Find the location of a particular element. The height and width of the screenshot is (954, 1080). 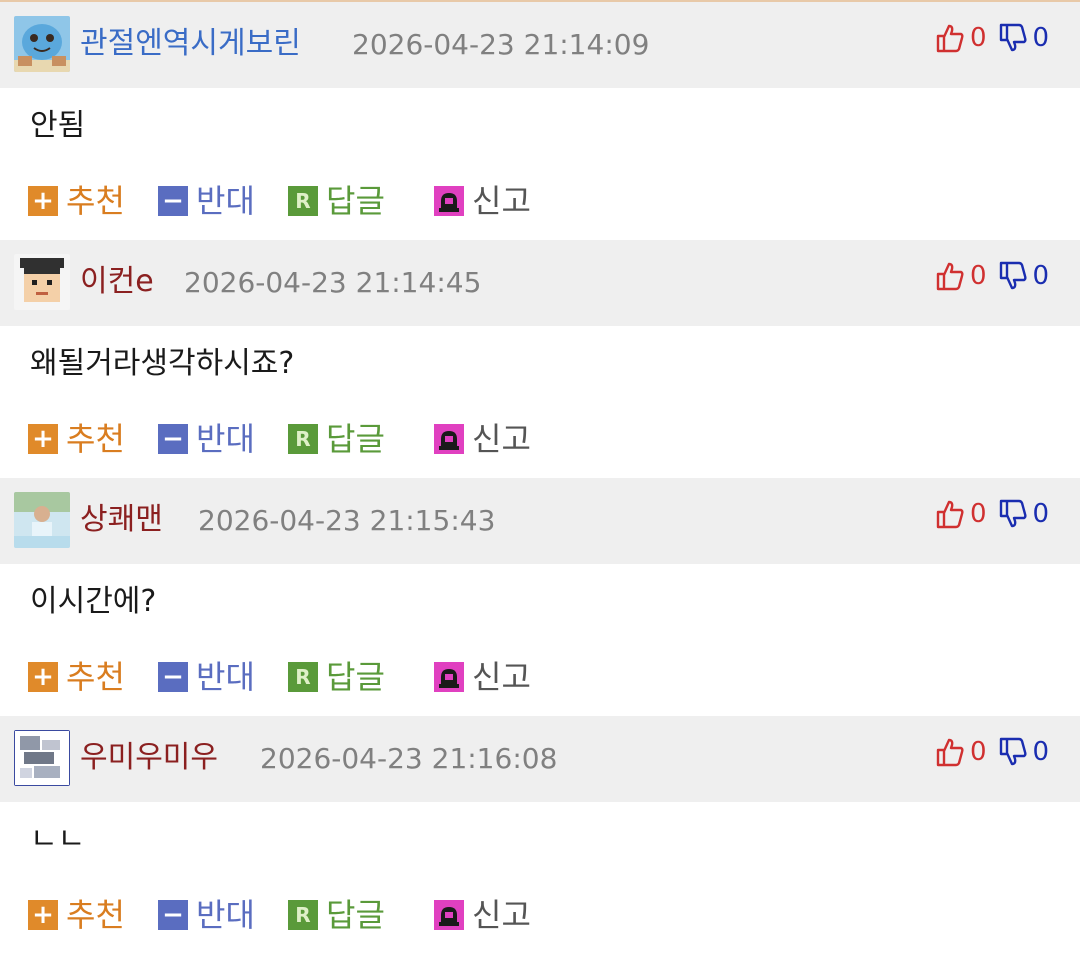

author-name: 상쾌맨 is located at coordinates (121, 520).